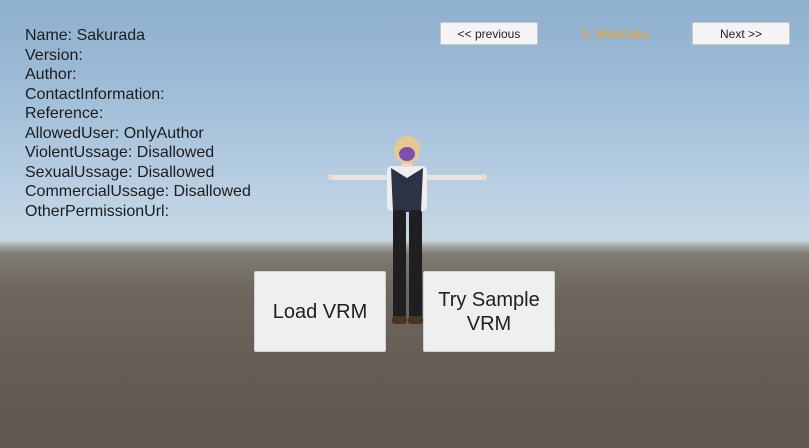  I want to click on load-vrm-button: Load VRM, so click(320, 311).